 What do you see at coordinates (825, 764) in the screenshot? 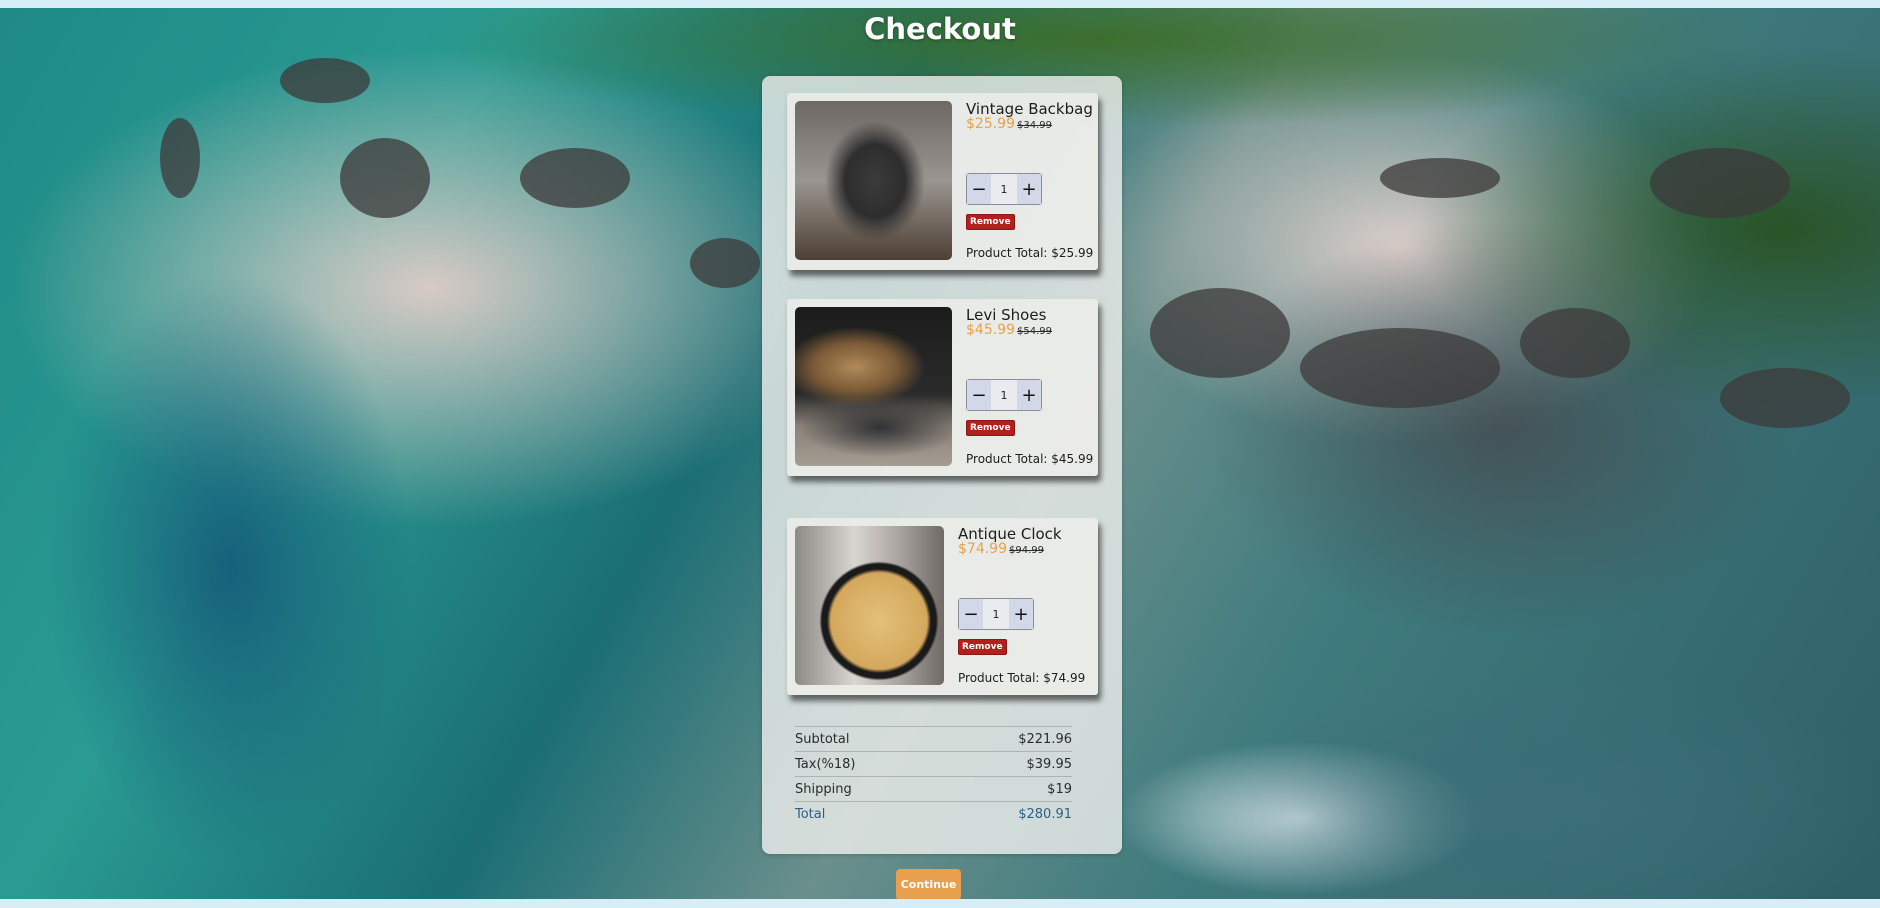
I see `summary-label: Tax(%18)` at bounding box center [825, 764].